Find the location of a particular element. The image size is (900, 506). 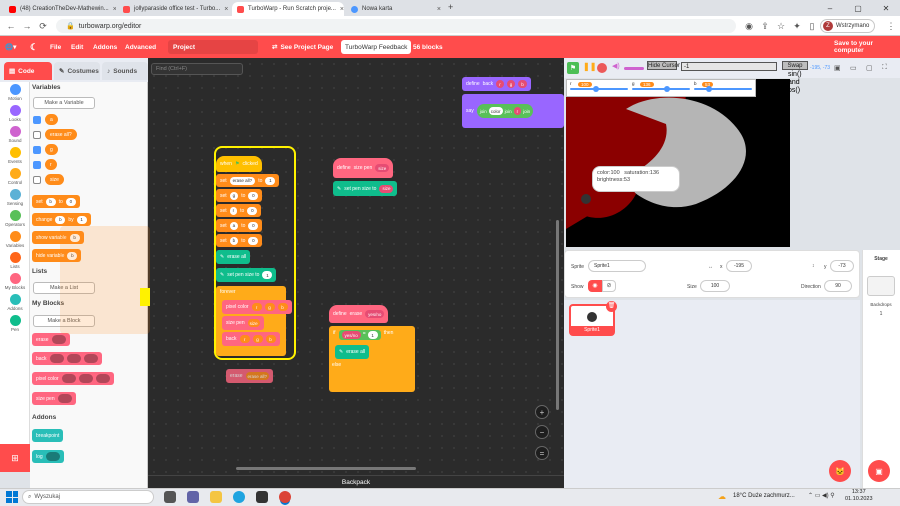

browser-tab-3: TurboWarp - Run Scratch proje... × is located at coordinates (288, 9).